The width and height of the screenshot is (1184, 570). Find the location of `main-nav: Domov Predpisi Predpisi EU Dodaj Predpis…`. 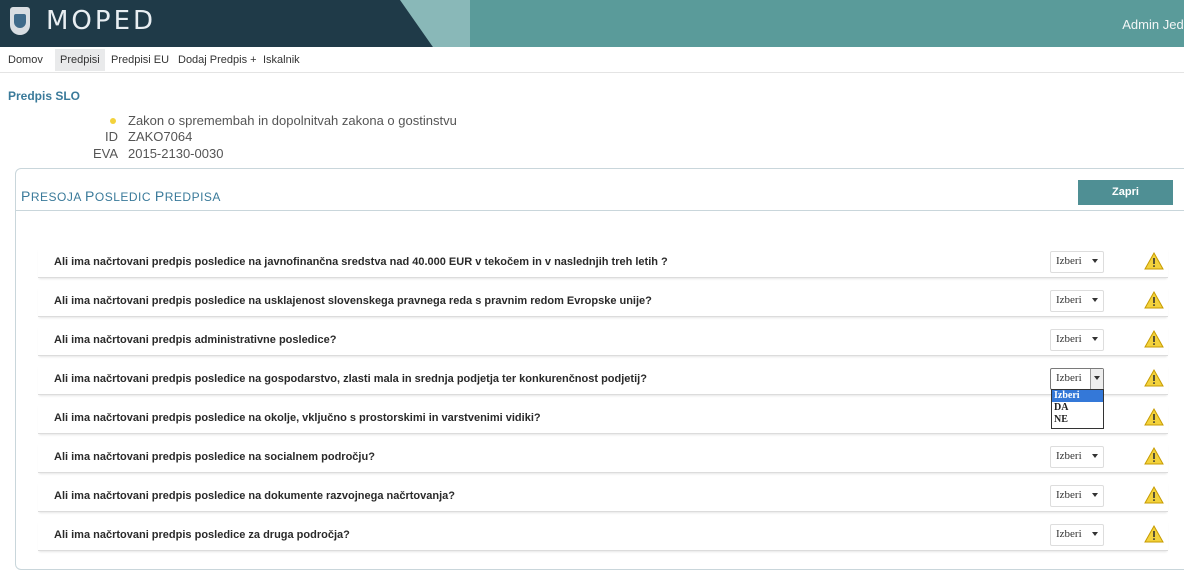

main-nav: Domov Predpisi Predpisi EU Dodaj Predpis… is located at coordinates (592, 60).